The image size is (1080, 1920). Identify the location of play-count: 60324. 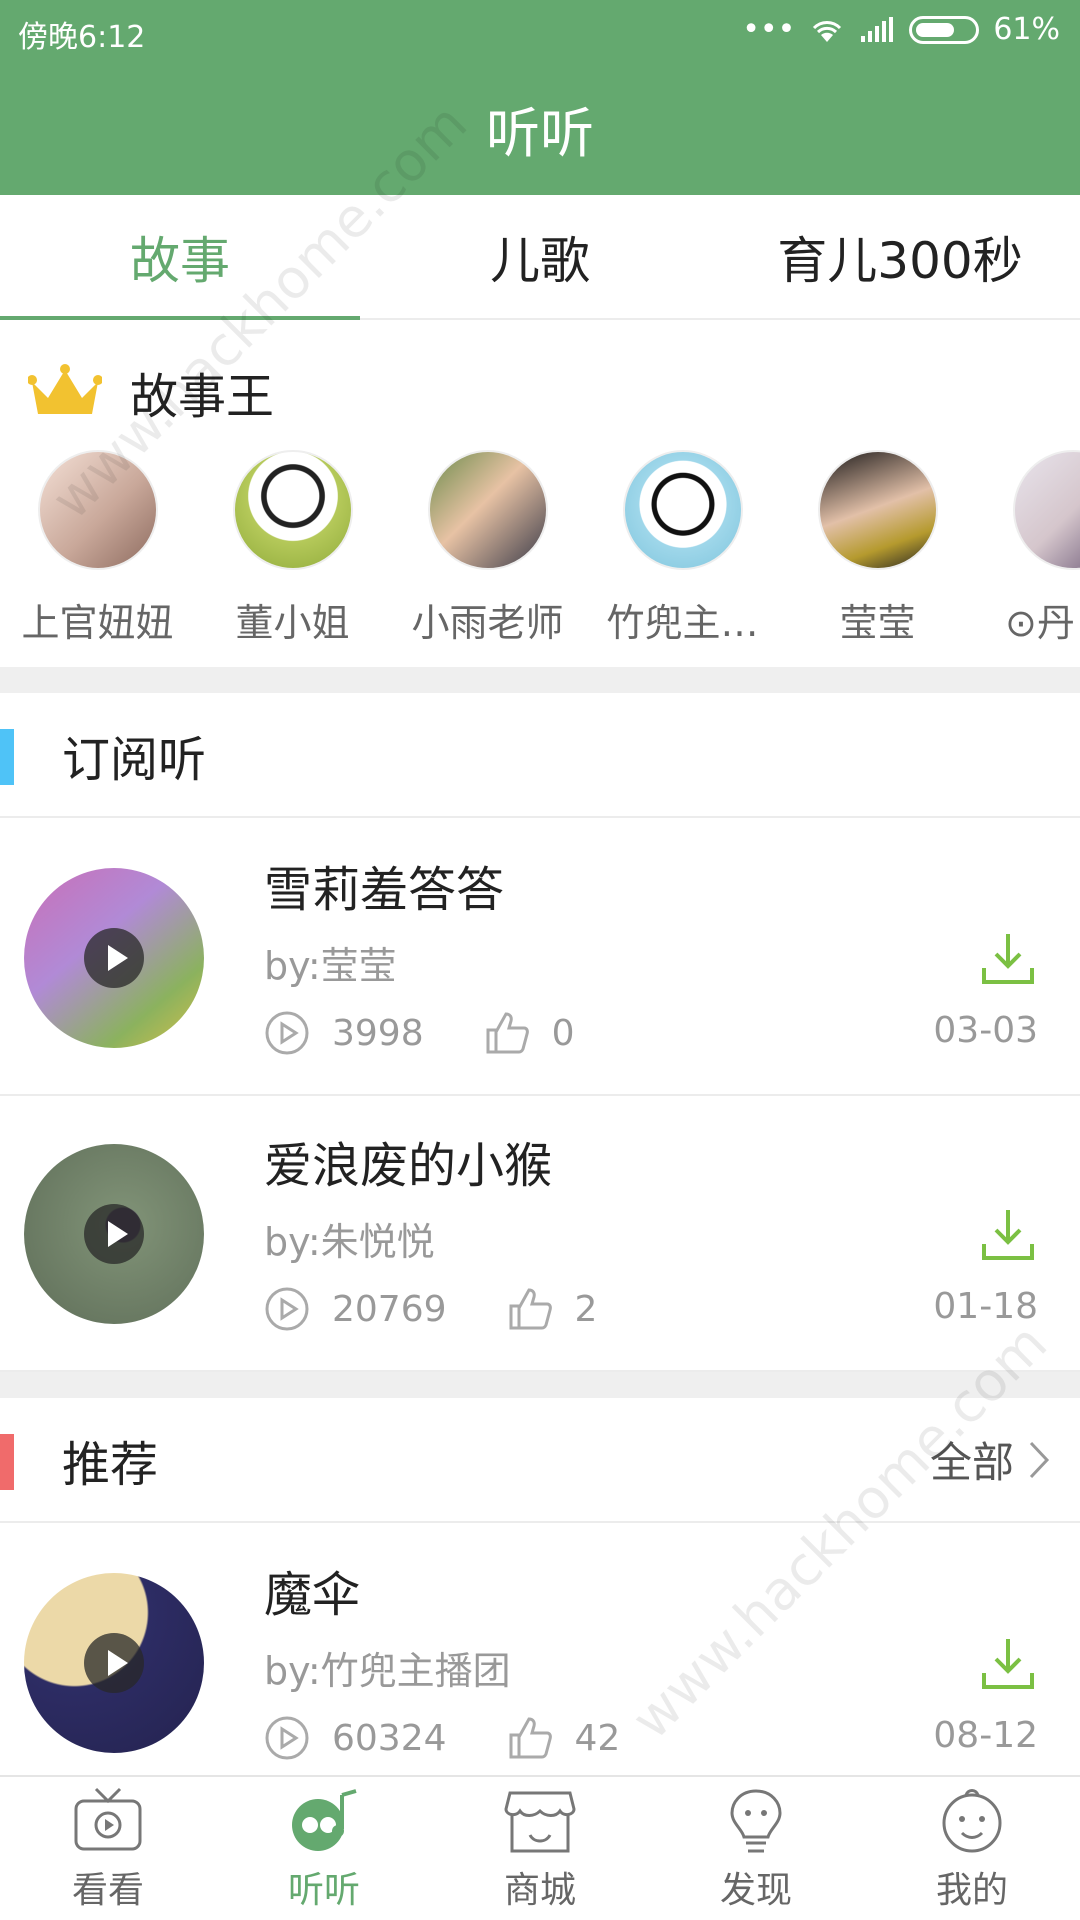
(389, 1738).